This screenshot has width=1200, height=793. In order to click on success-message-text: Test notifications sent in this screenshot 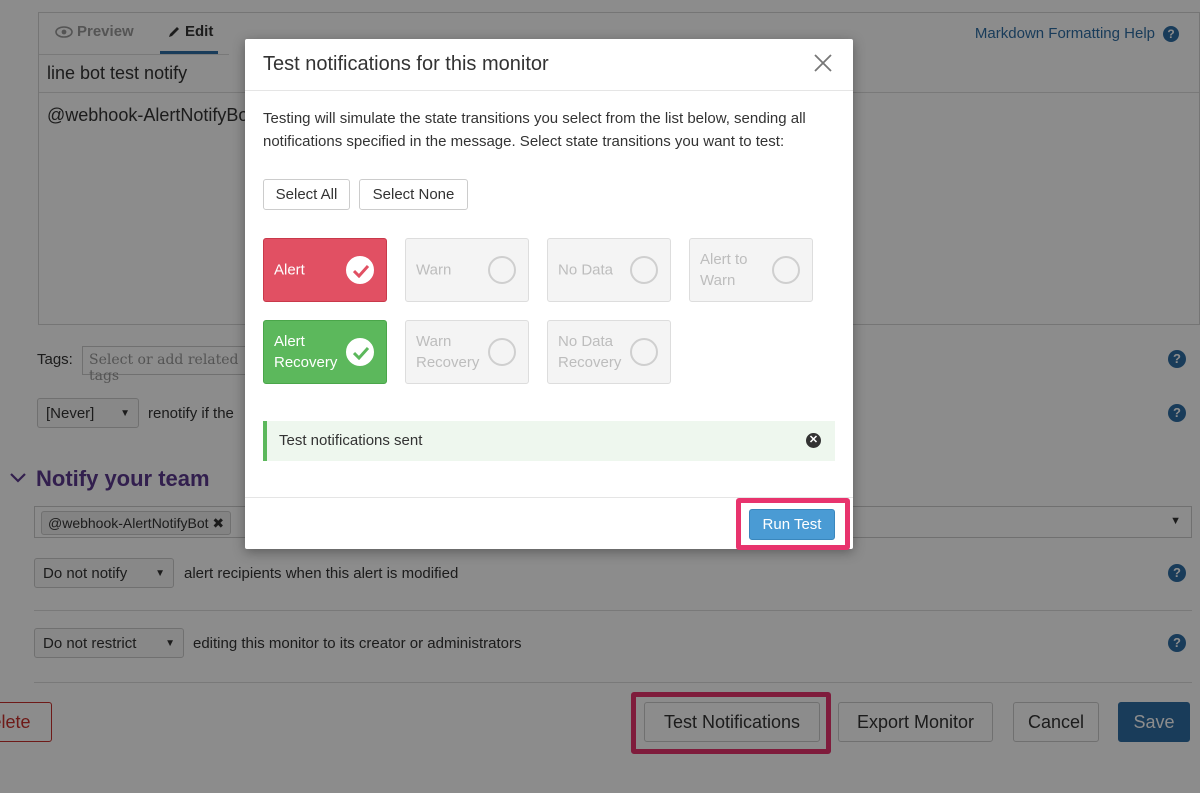, I will do `click(351, 440)`.